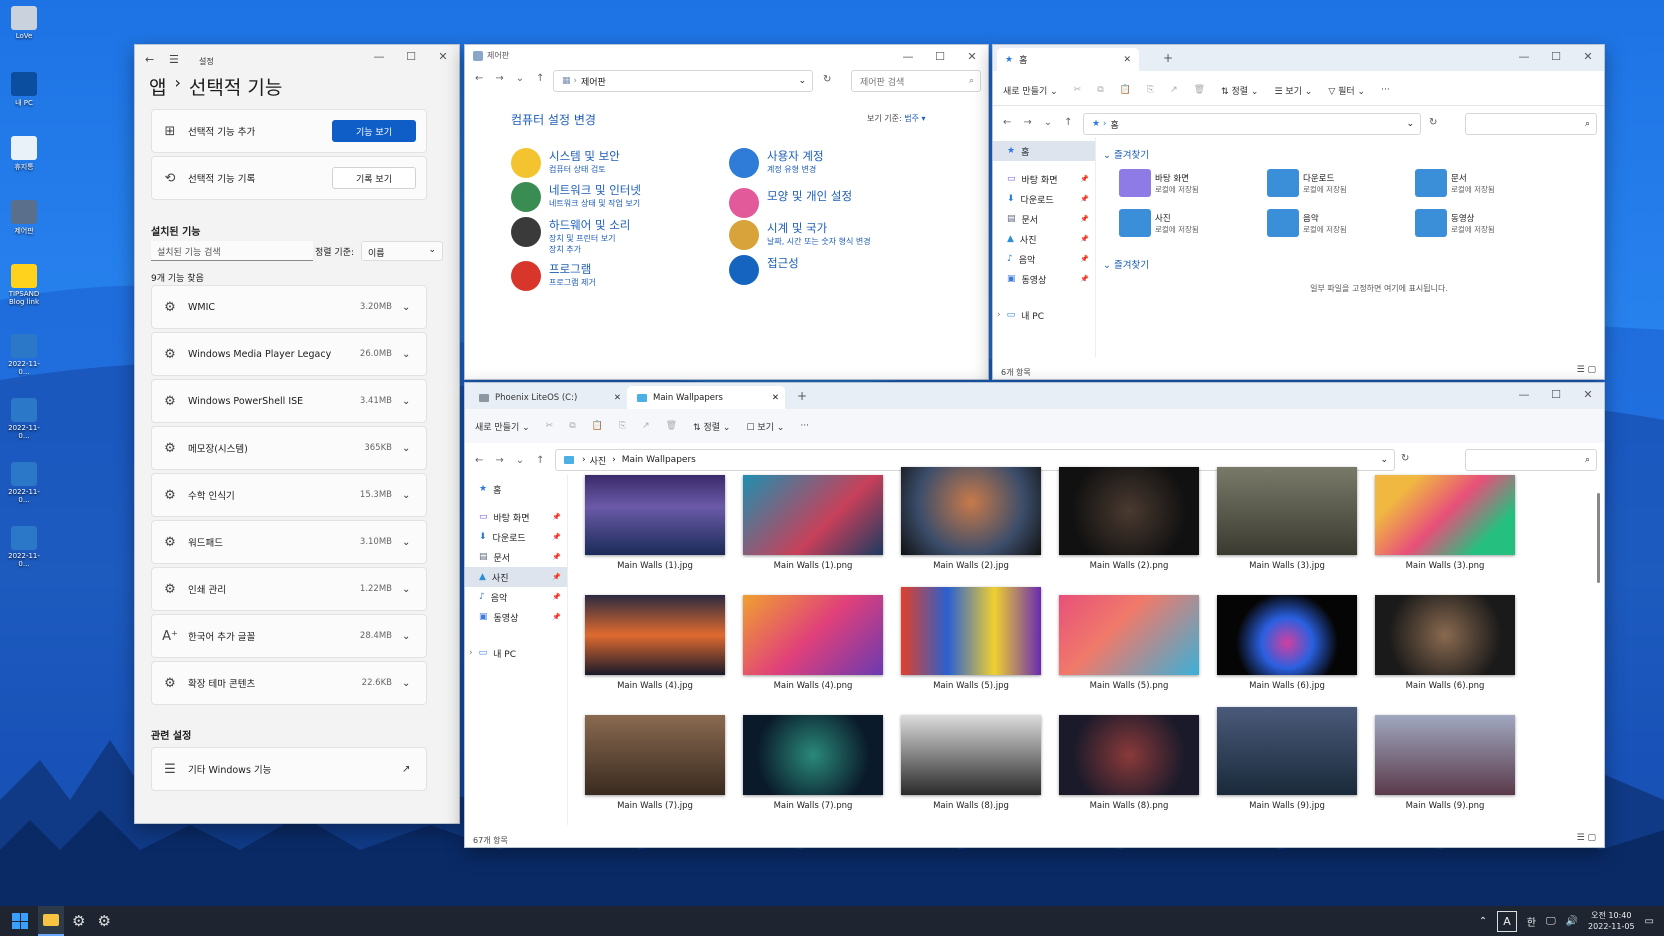 The image size is (1664, 936). What do you see at coordinates (971, 519) in the screenshot?
I see `file-thumbnail: Main Walls (2).jpg` at bounding box center [971, 519].